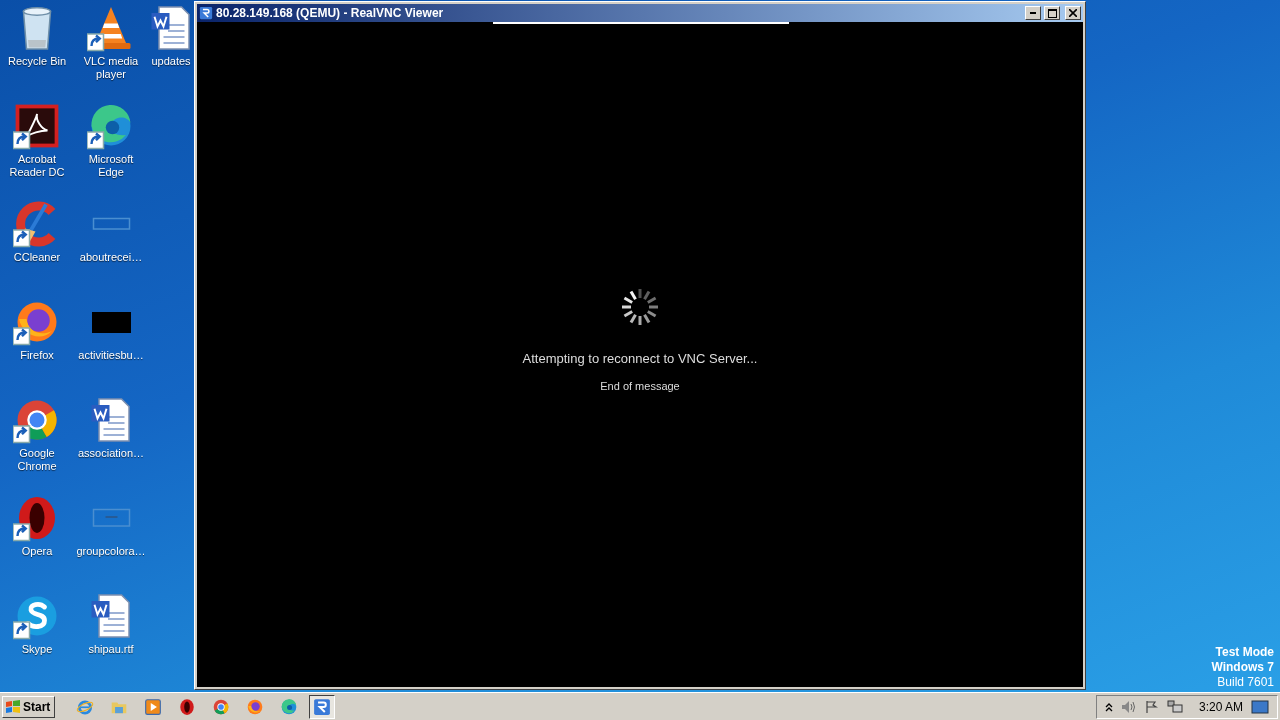 This screenshot has height=720, width=1280. I want to click on ring-icon, so click(187, 706).